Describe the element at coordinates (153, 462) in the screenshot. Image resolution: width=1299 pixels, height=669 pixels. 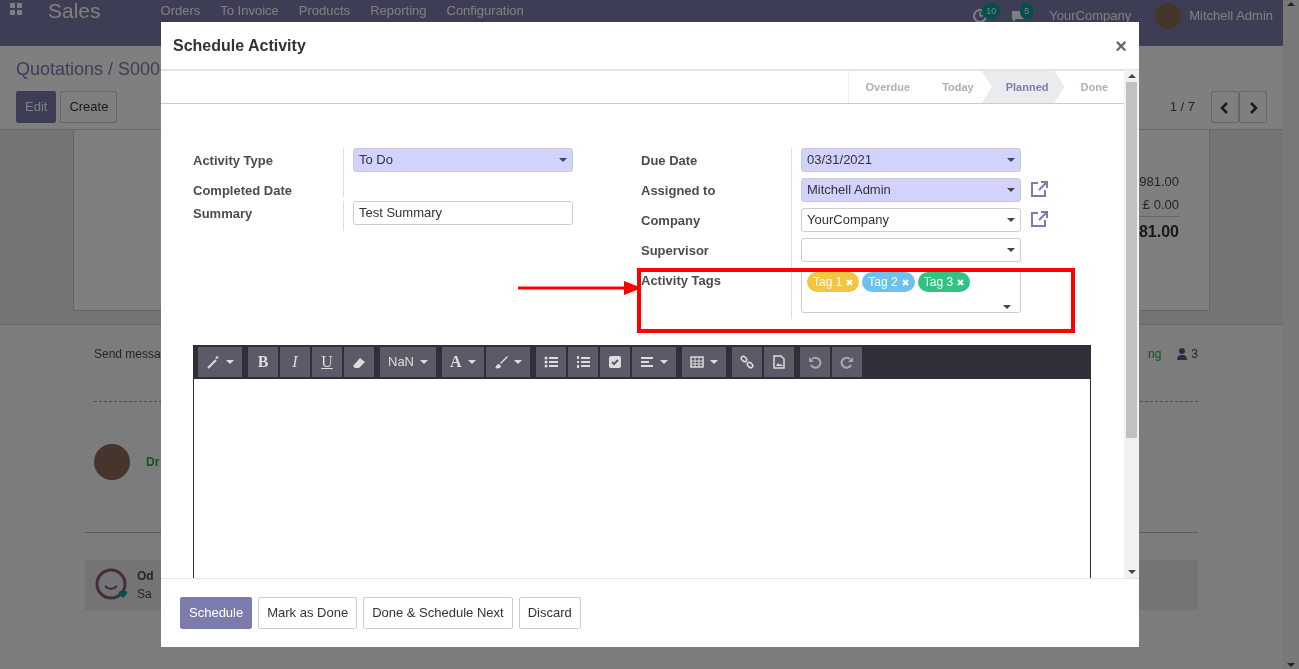
I see `author-name: Dr` at that location.